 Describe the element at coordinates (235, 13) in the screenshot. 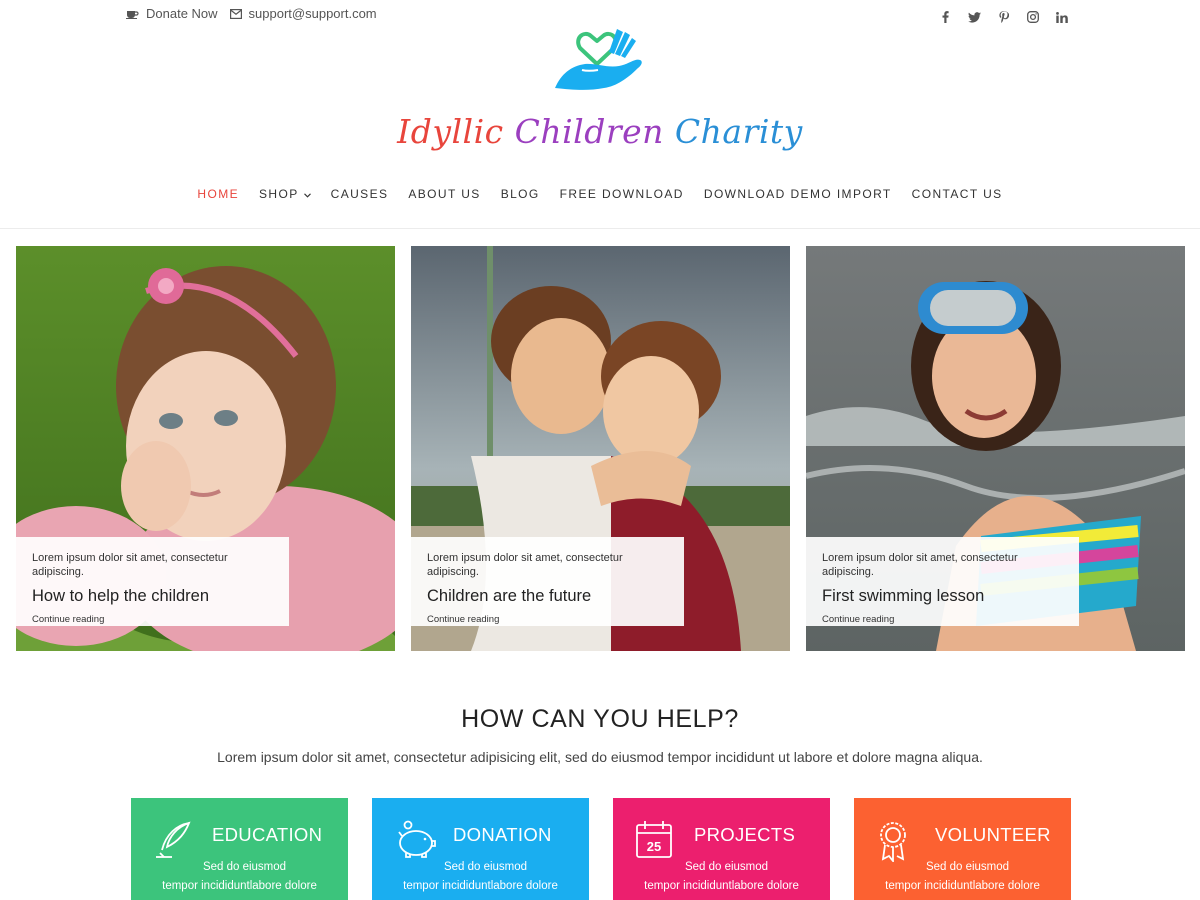

I see `envelope-icon` at that location.